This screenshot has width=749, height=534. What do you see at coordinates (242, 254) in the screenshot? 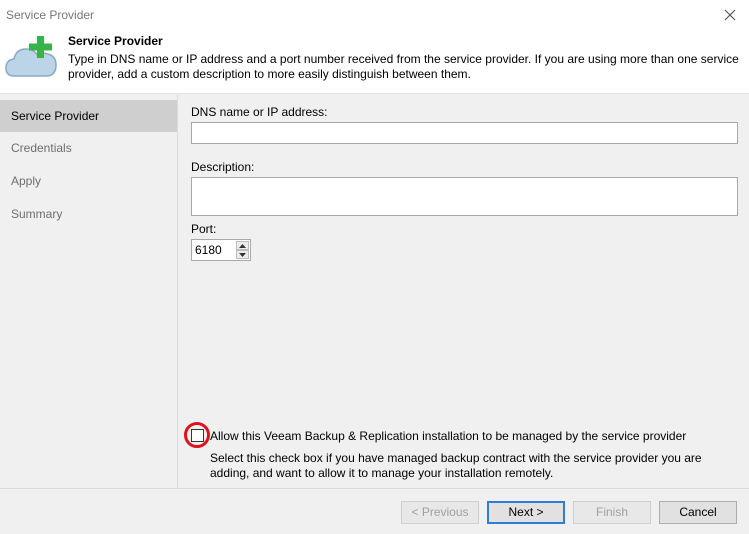
I see `chevron-down-icon` at bounding box center [242, 254].